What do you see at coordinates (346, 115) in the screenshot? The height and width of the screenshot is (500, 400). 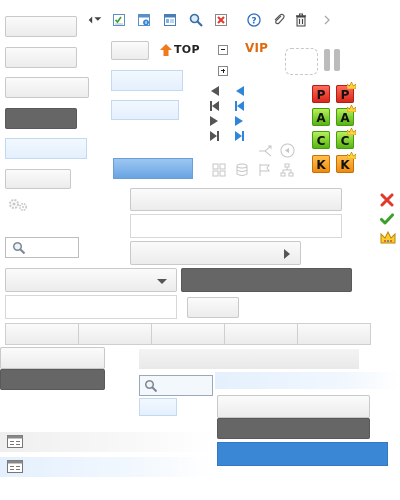 I see `badge-a-crown: A` at bounding box center [346, 115].